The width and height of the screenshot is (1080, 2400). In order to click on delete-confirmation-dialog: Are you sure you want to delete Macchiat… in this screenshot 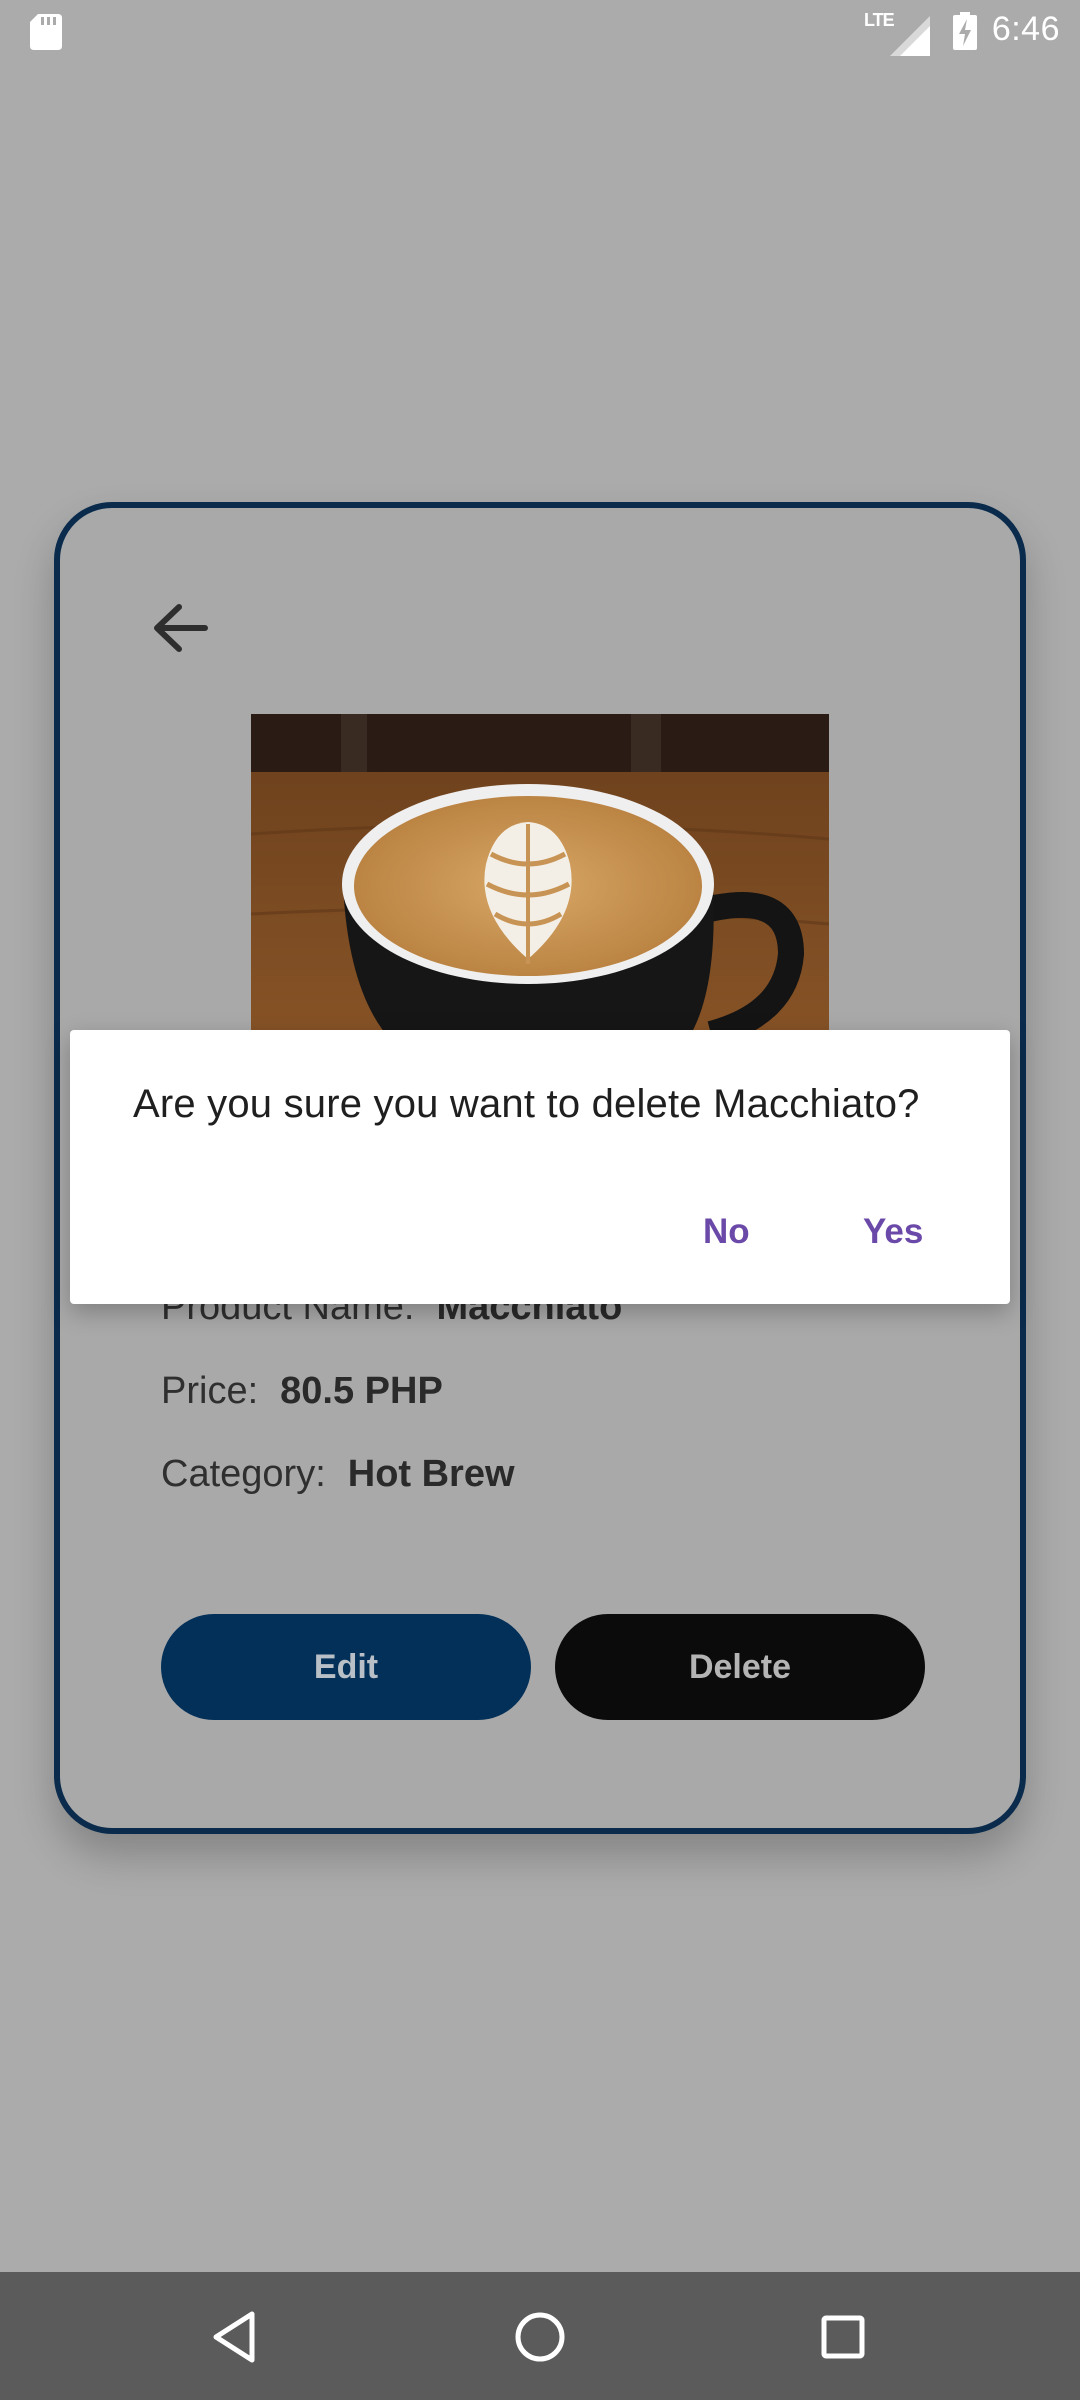, I will do `click(540, 1167)`.